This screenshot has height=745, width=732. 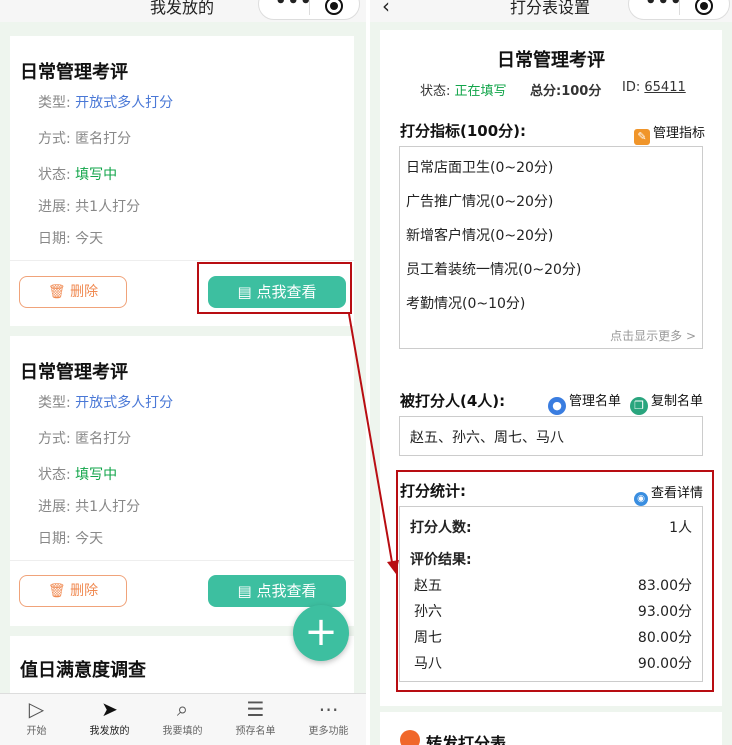 I want to click on id-value: 65411, so click(x=664, y=87).